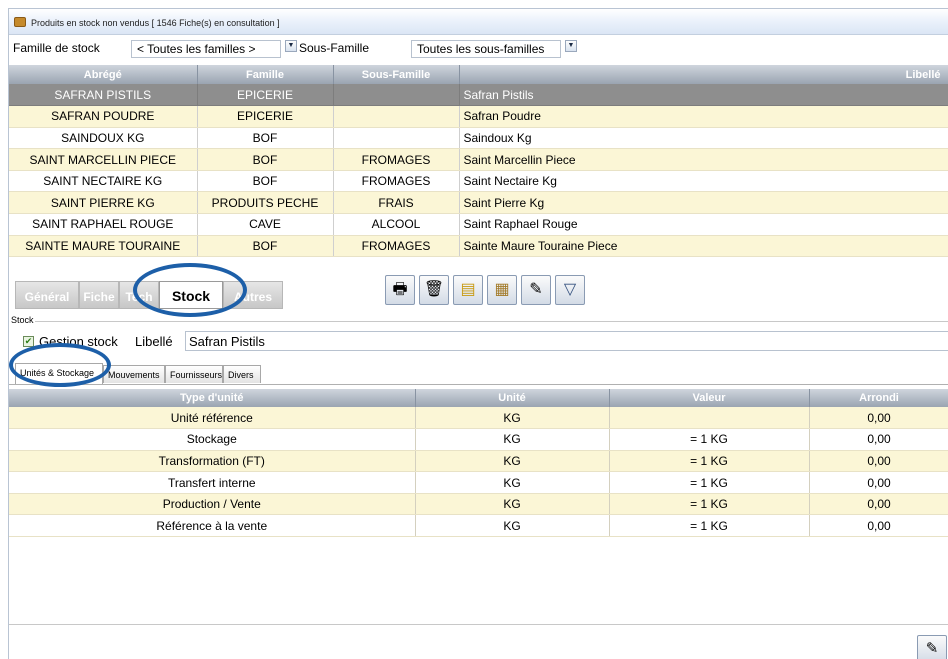  I want to click on cell-libelle: Sainte Maure Touraine Piece, so click(703, 246).